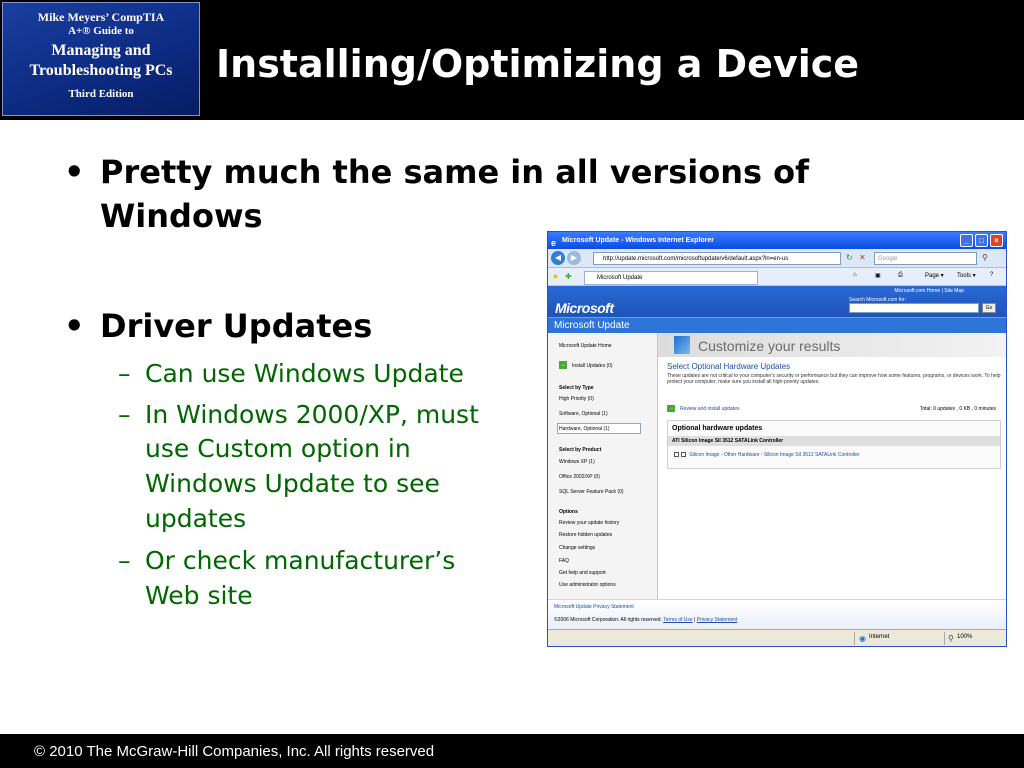 Image resolution: width=1024 pixels, height=768 pixels. I want to click on feeds-icon: ▣, so click(878, 275).